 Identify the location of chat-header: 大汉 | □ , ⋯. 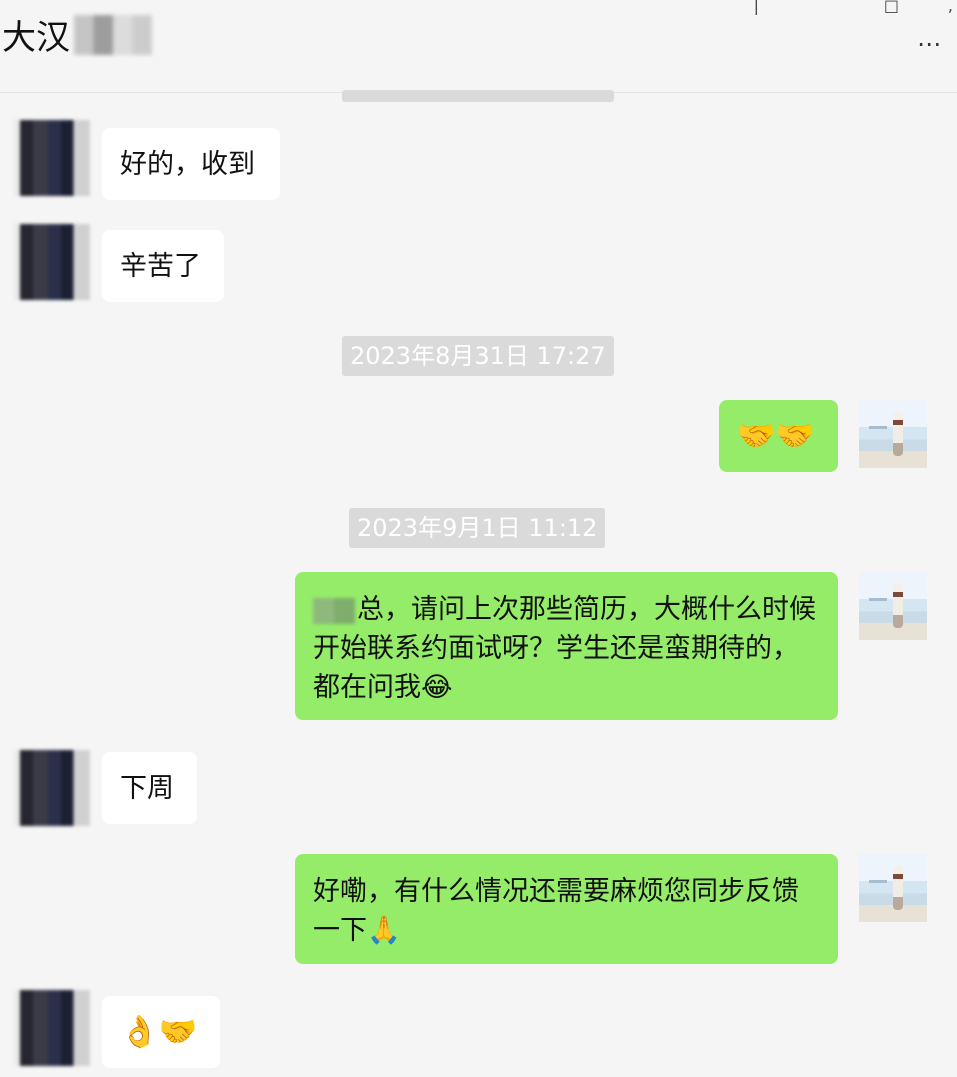
(478, 46).